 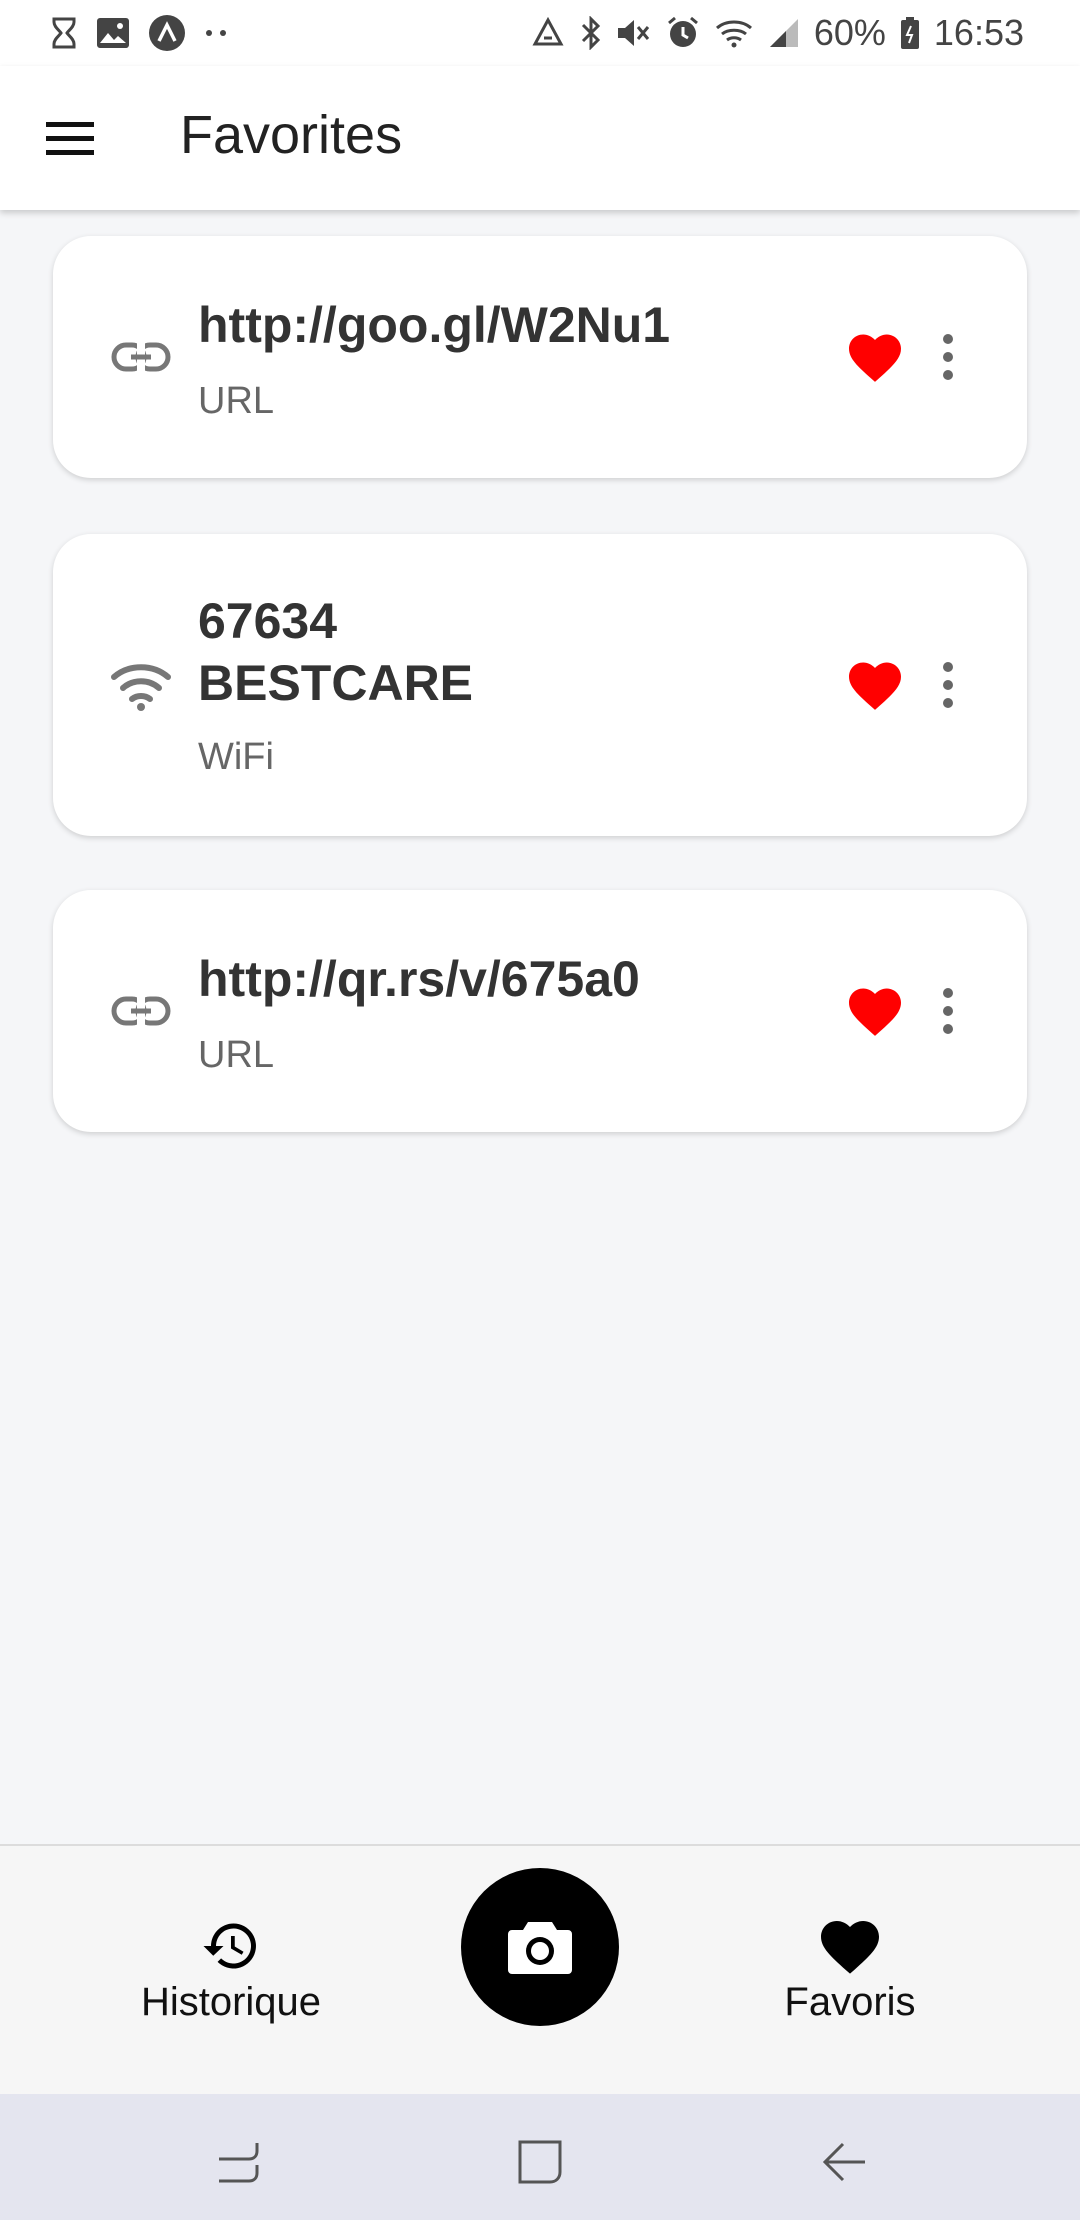 What do you see at coordinates (336, 683) in the screenshot?
I see `favorite-title-line: BESTCARE` at bounding box center [336, 683].